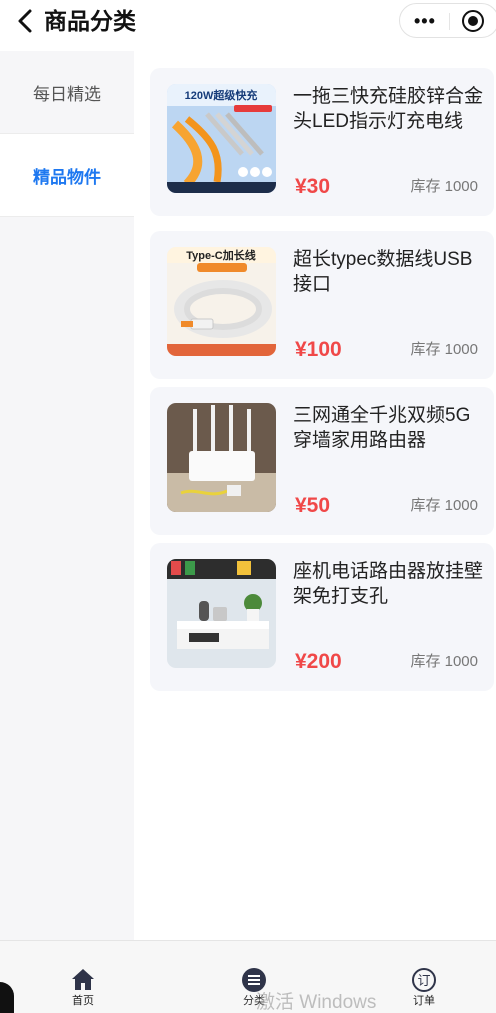 This screenshot has width=496, height=1013. I want to click on tab-home: 首页, so click(83, 987).